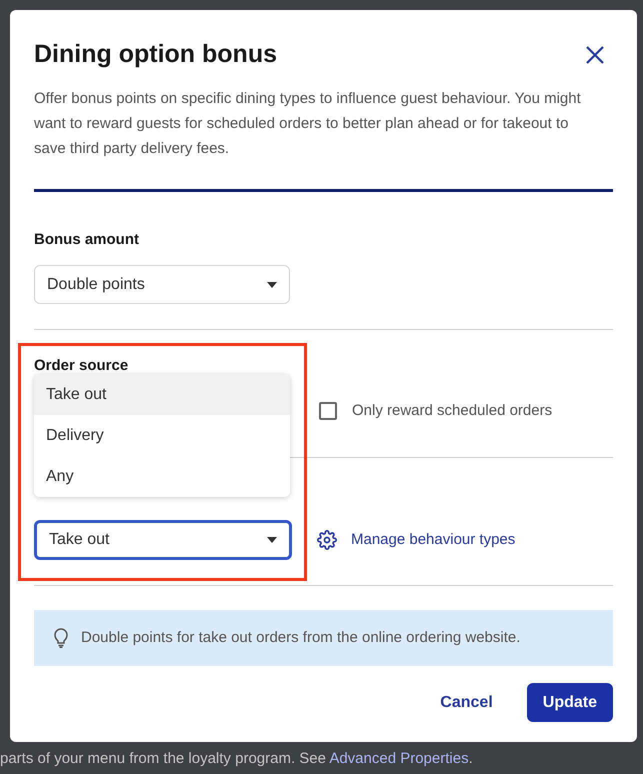 The image size is (643, 774). Describe the element at coordinates (466, 702) in the screenshot. I see `cancel-button: Cancel` at that location.